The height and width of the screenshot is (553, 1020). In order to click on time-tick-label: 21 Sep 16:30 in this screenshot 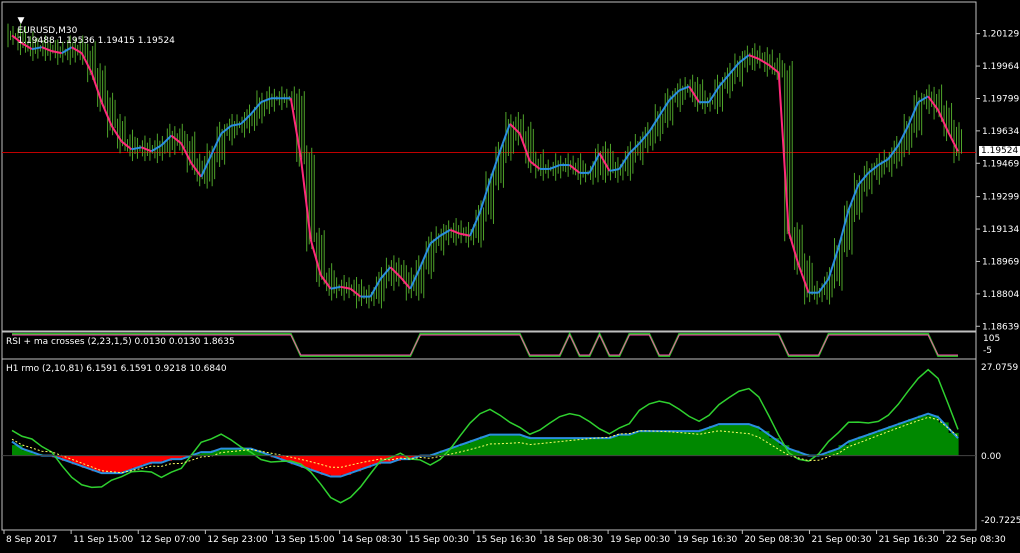, I will do `click(909, 540)`.